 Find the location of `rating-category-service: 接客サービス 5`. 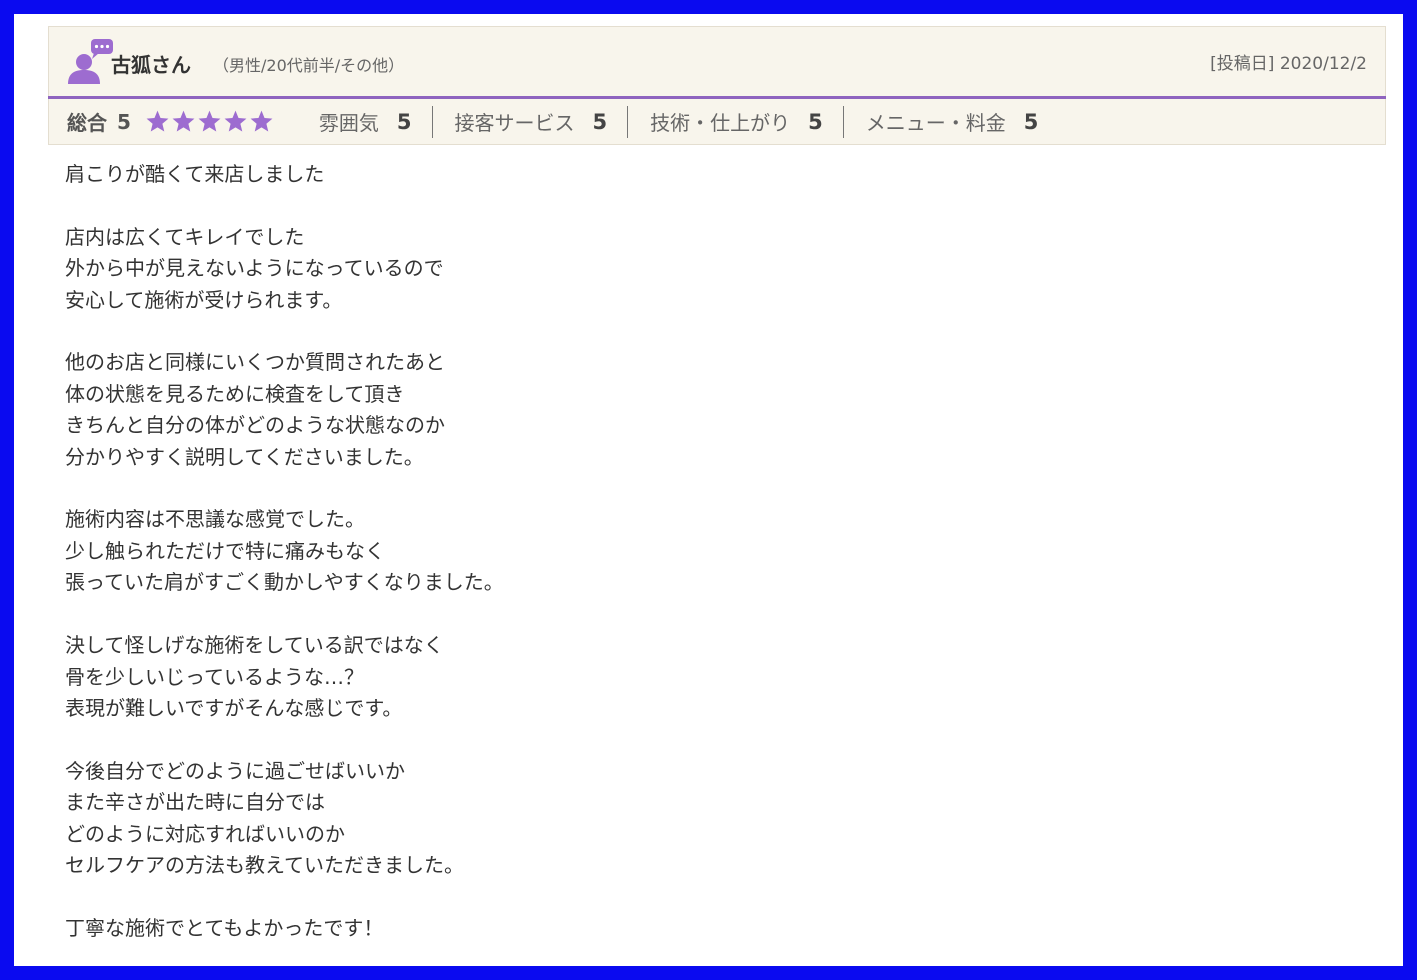

rating-category-service: 接客サービス 5 is located at coordinates (531, 121).